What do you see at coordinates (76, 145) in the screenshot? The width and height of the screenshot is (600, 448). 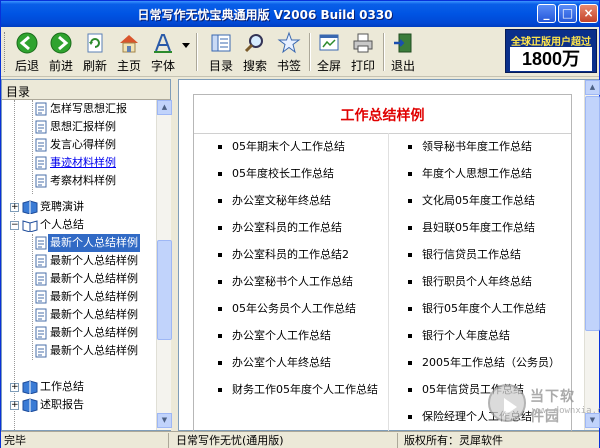 I see `tree-item: 发言心得样例` at bounding box center [76, 145].